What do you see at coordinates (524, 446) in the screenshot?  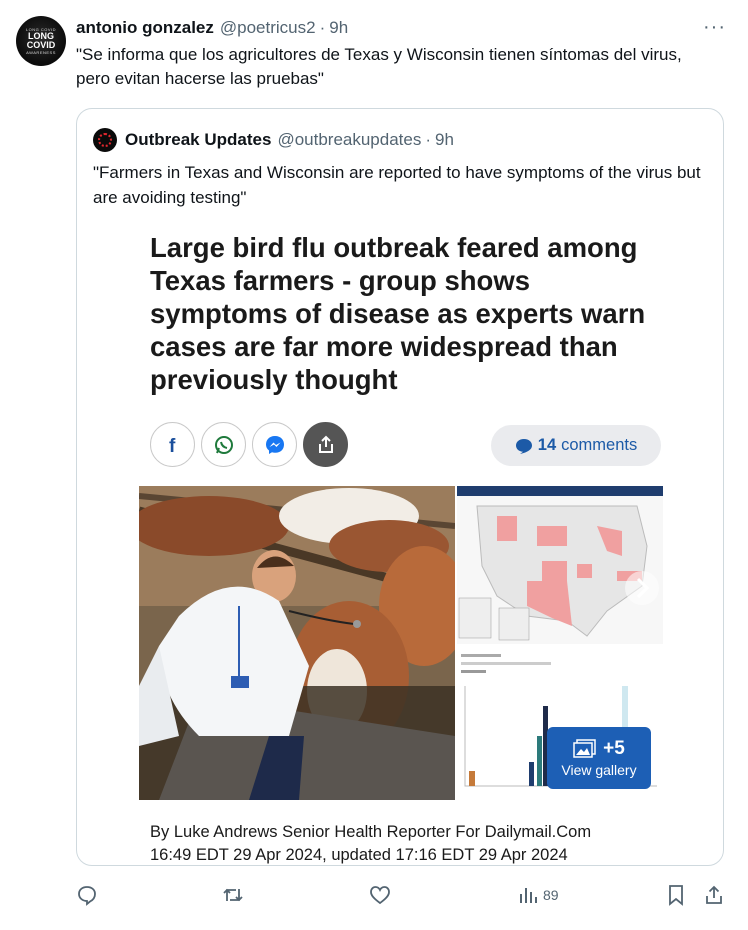 I see `comment-bubble-icon` at bounding box center [524, 446].